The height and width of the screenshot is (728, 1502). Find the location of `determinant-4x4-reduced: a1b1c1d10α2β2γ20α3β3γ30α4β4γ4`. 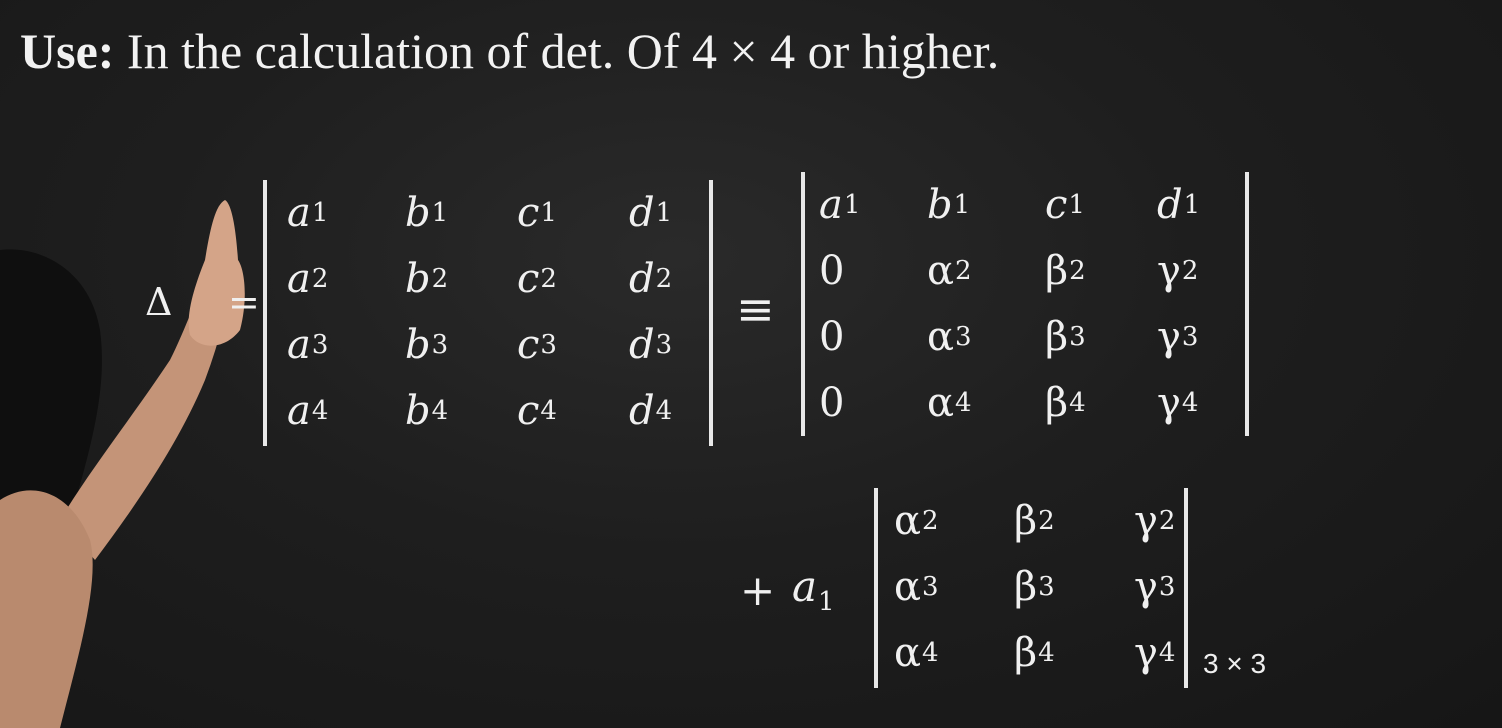

determinant-4x4-reduced: a1b1c1d10α2β2γ20α3β3γ30α4β4γ4 is located at coordinates (1025, 304).